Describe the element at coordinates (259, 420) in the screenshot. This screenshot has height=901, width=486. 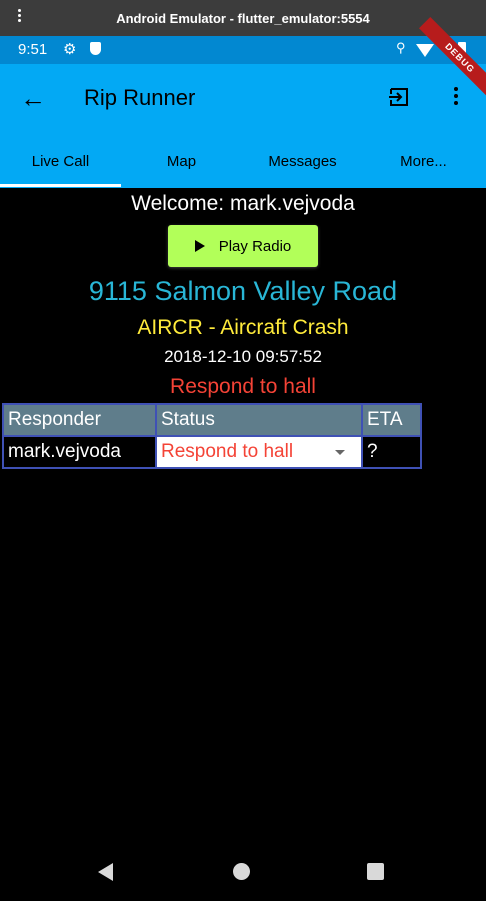
I see `column-header-status: Status` at that location.